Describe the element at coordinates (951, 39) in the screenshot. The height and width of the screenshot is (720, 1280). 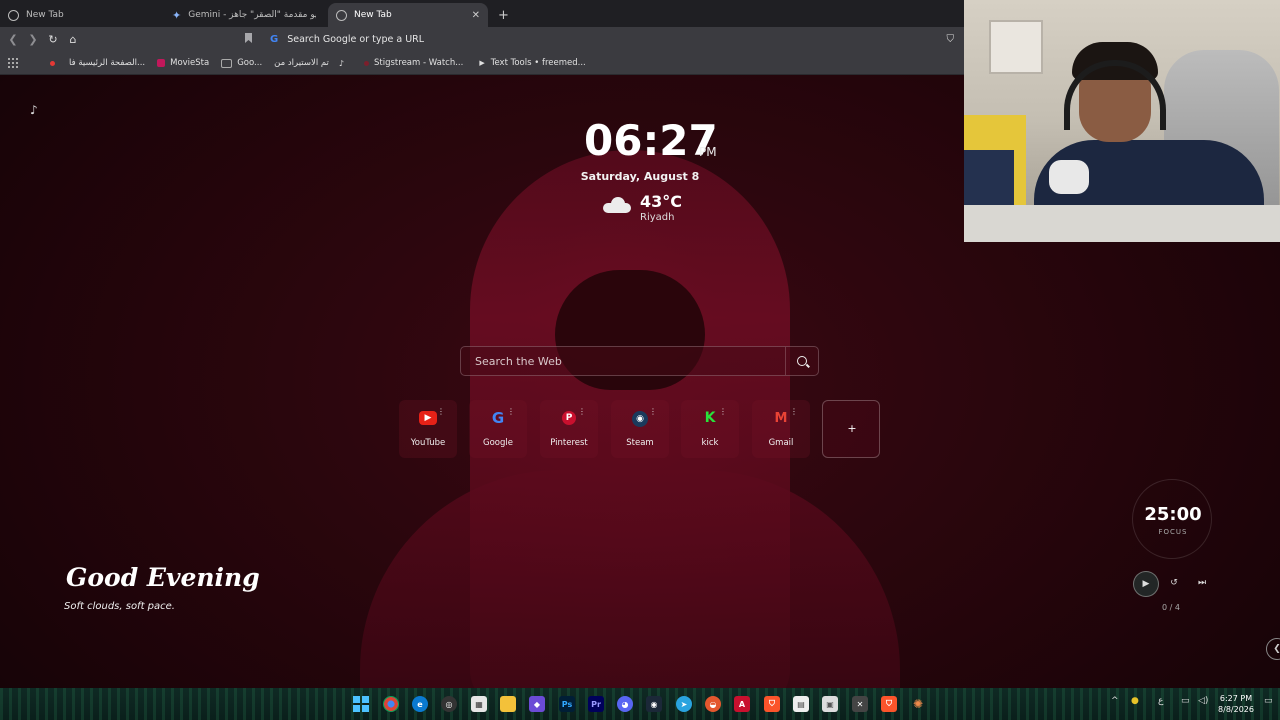
I see `brave-shield-icon: ⛉` at that location.